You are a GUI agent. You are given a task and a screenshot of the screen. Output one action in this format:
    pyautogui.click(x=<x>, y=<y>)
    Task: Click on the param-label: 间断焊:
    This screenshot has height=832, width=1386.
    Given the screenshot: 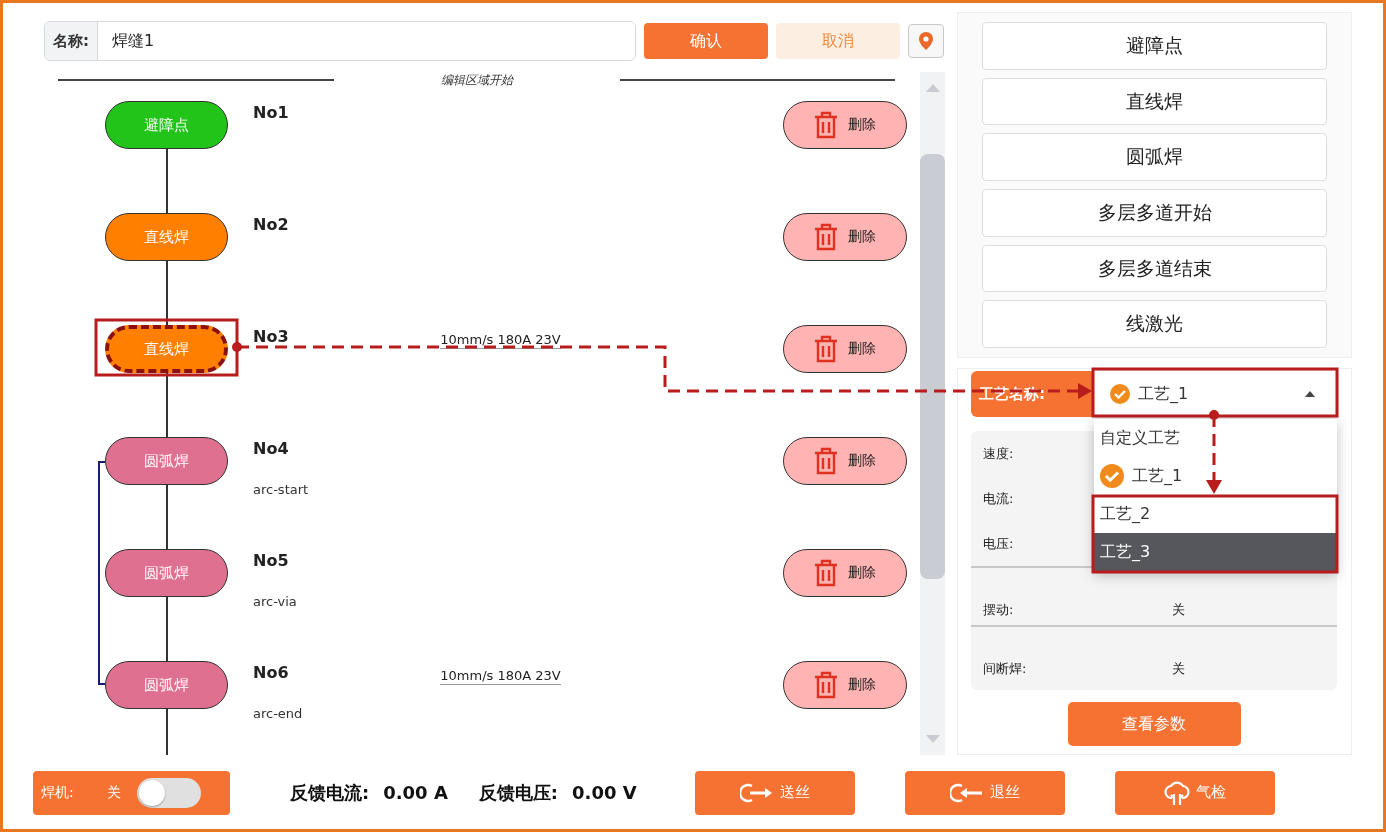 What is the action you would take?
    pyautogui.click(x=1005, y=669)
    